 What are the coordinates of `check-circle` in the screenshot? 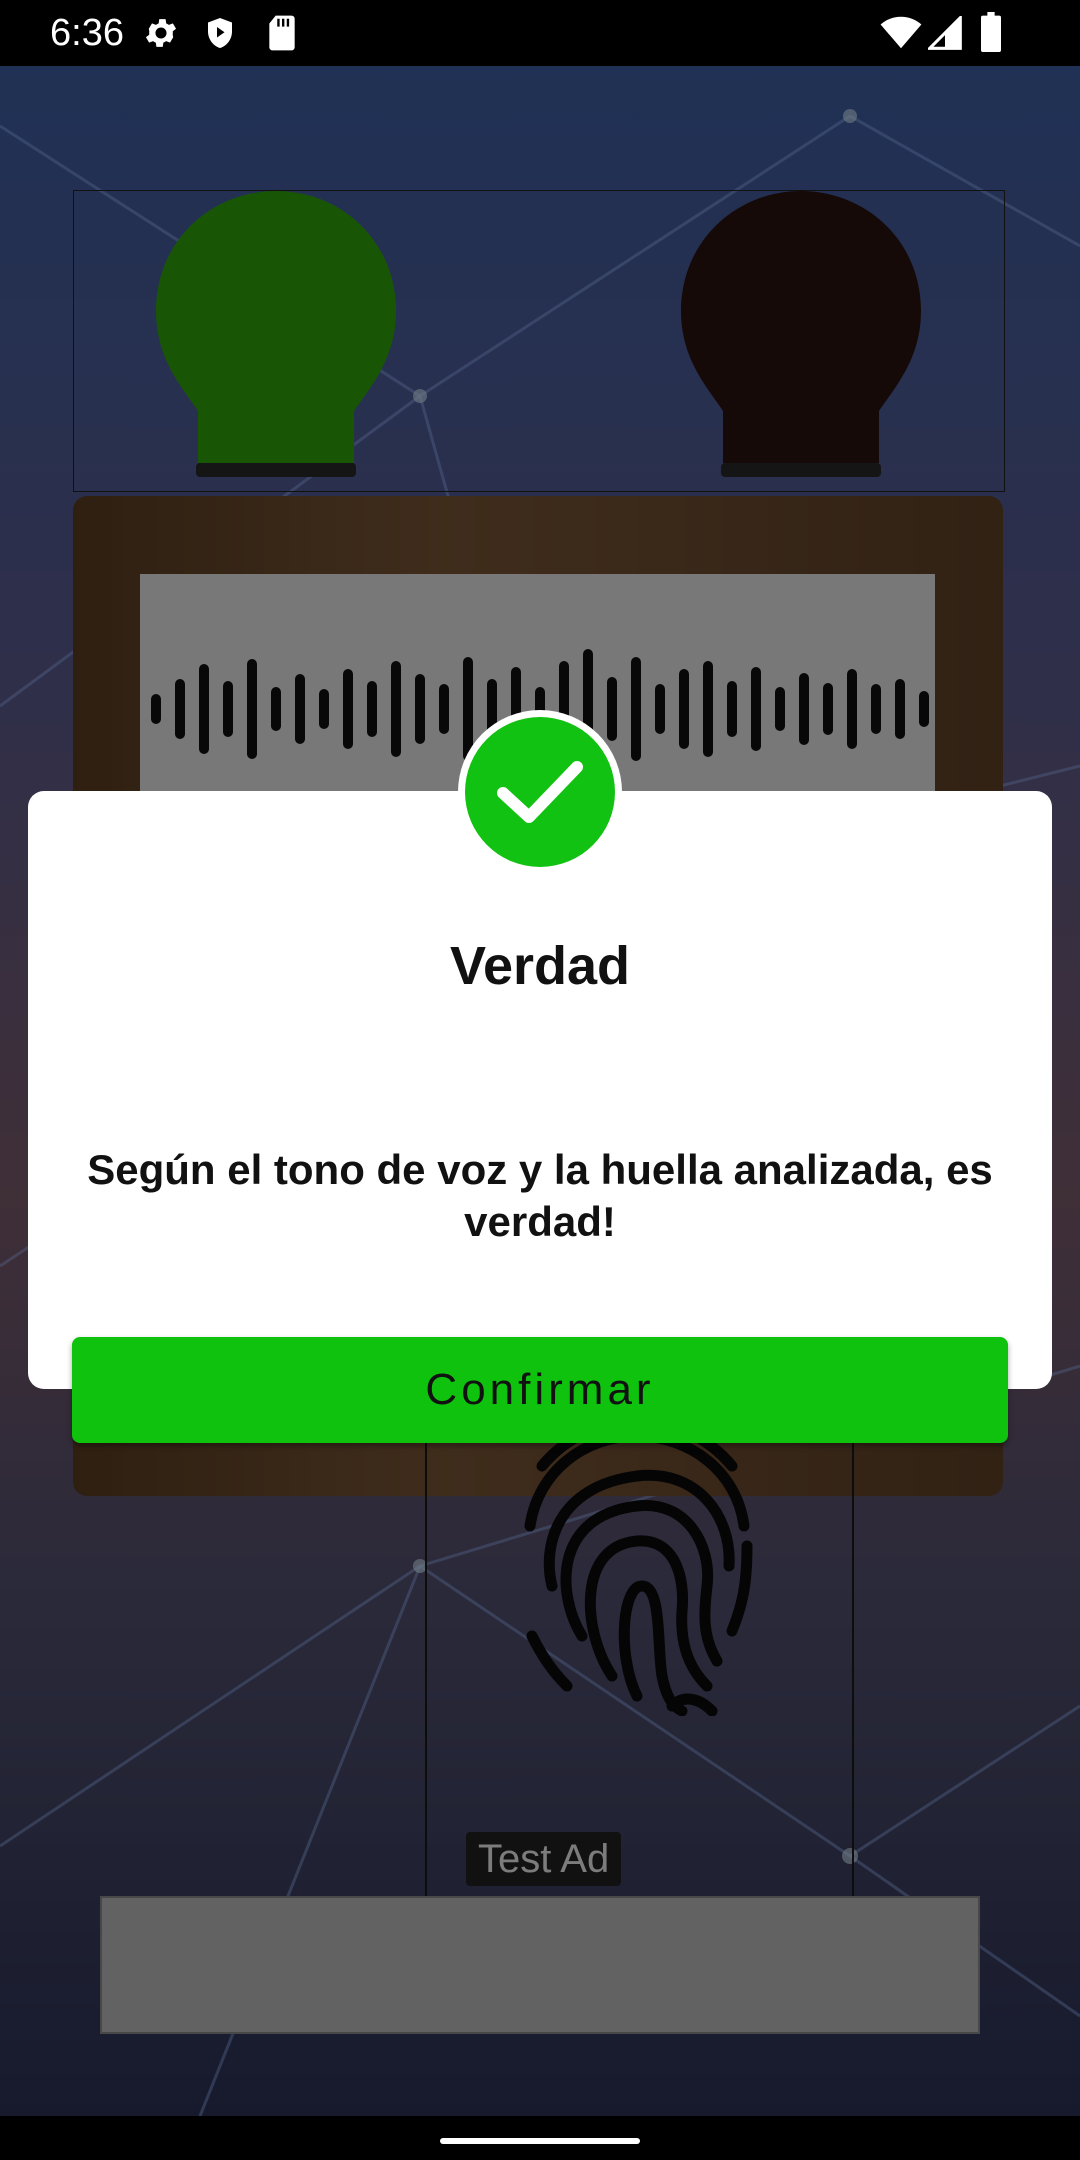 It's located at (540, 792).